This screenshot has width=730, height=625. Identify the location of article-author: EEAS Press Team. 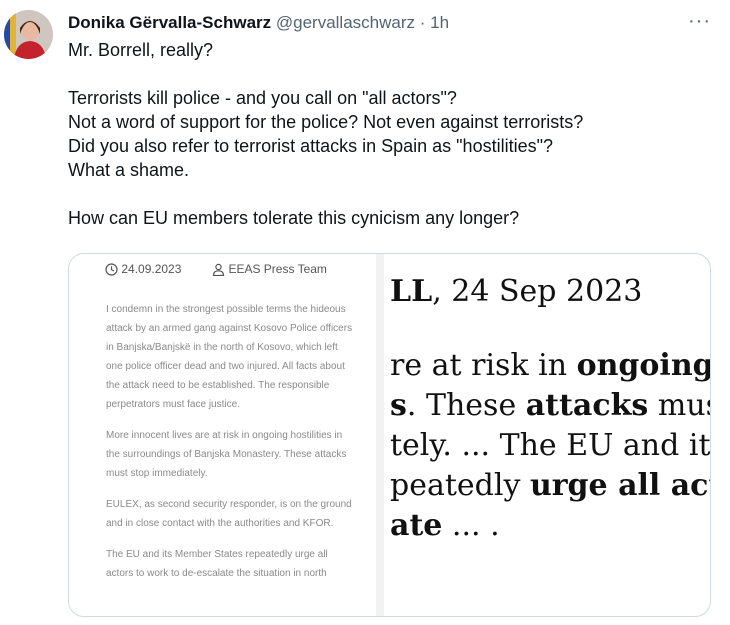
(277, 269).